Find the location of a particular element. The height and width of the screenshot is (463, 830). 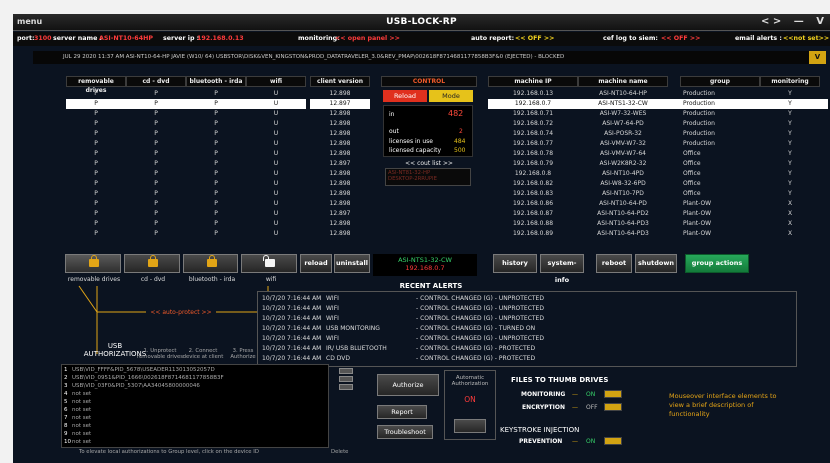

table-cell: ASI-NT10-64-PD is located at coordinates (623, 203).